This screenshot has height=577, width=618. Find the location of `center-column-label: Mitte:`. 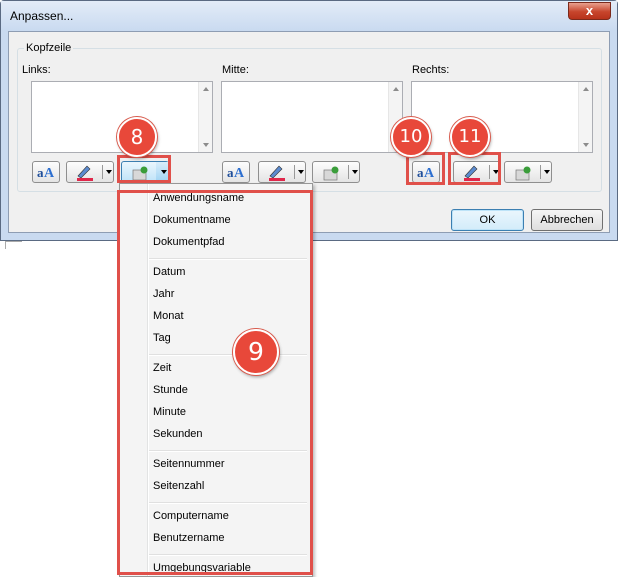

center-column-label: Mitte: is located at coordinates (235, 70).